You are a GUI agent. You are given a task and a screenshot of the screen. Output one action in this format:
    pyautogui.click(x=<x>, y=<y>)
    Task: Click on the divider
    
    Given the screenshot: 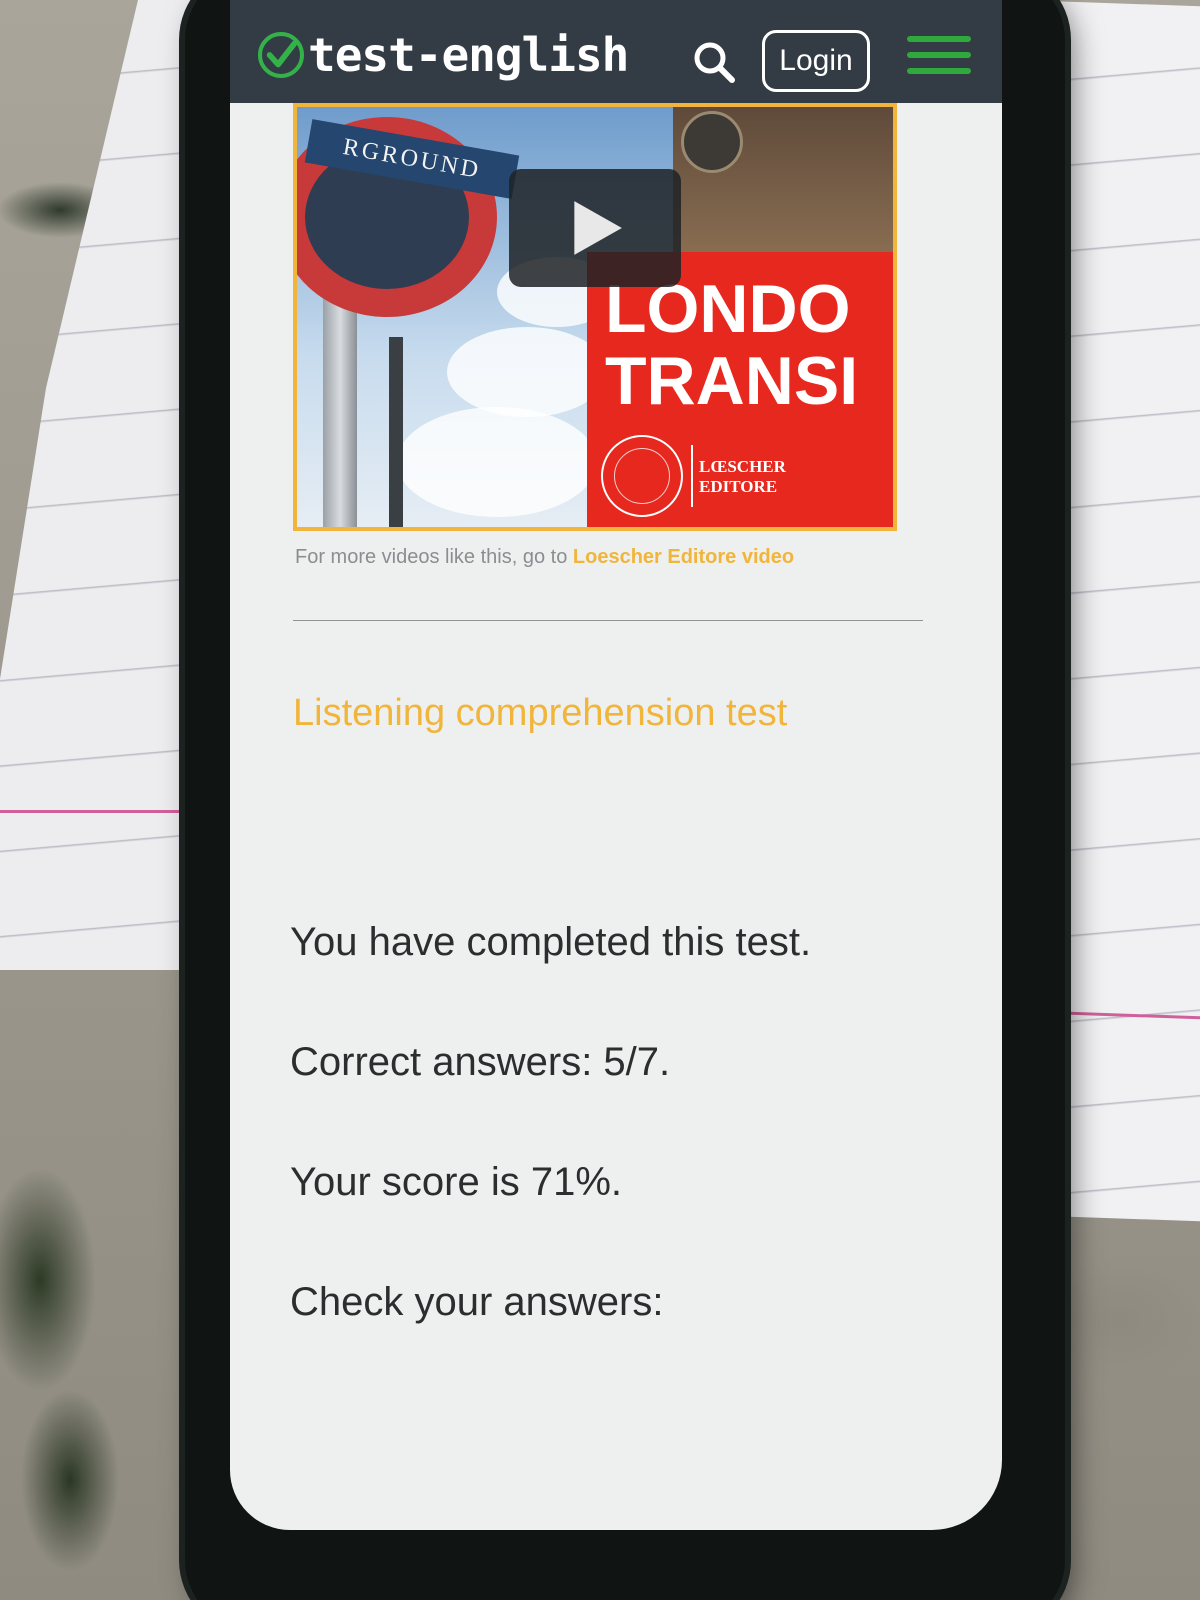 What is the action you would take?
    pyautogui.click(x=608, y=620)
    